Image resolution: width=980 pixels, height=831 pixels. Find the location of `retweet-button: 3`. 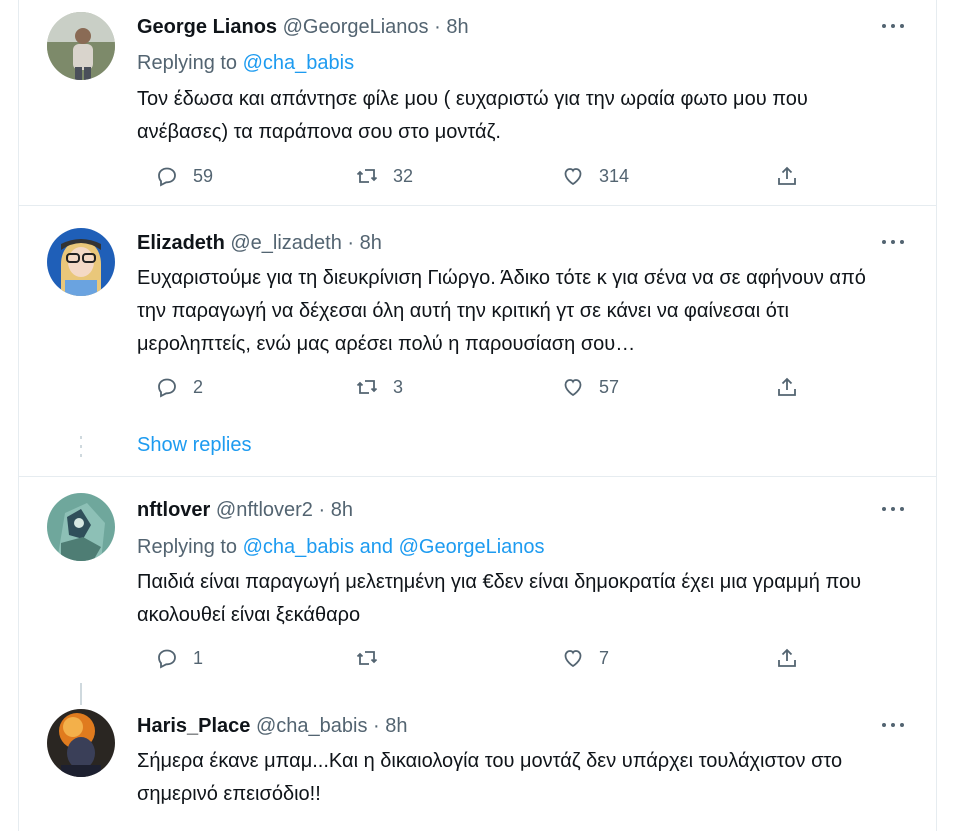

retweet-button: 3 is located at coordinates (379, 387).